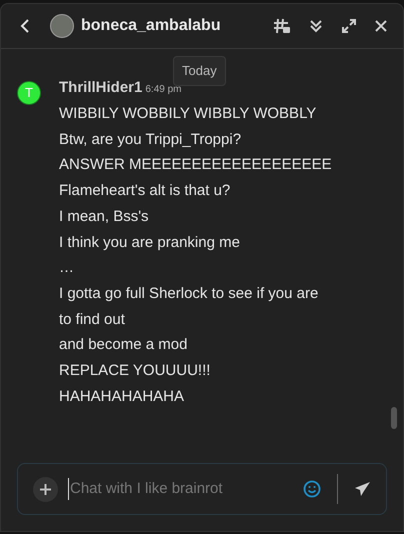 This screenshot has height=534, width=404. I want to click on emoji-icon, so click(312, 489).